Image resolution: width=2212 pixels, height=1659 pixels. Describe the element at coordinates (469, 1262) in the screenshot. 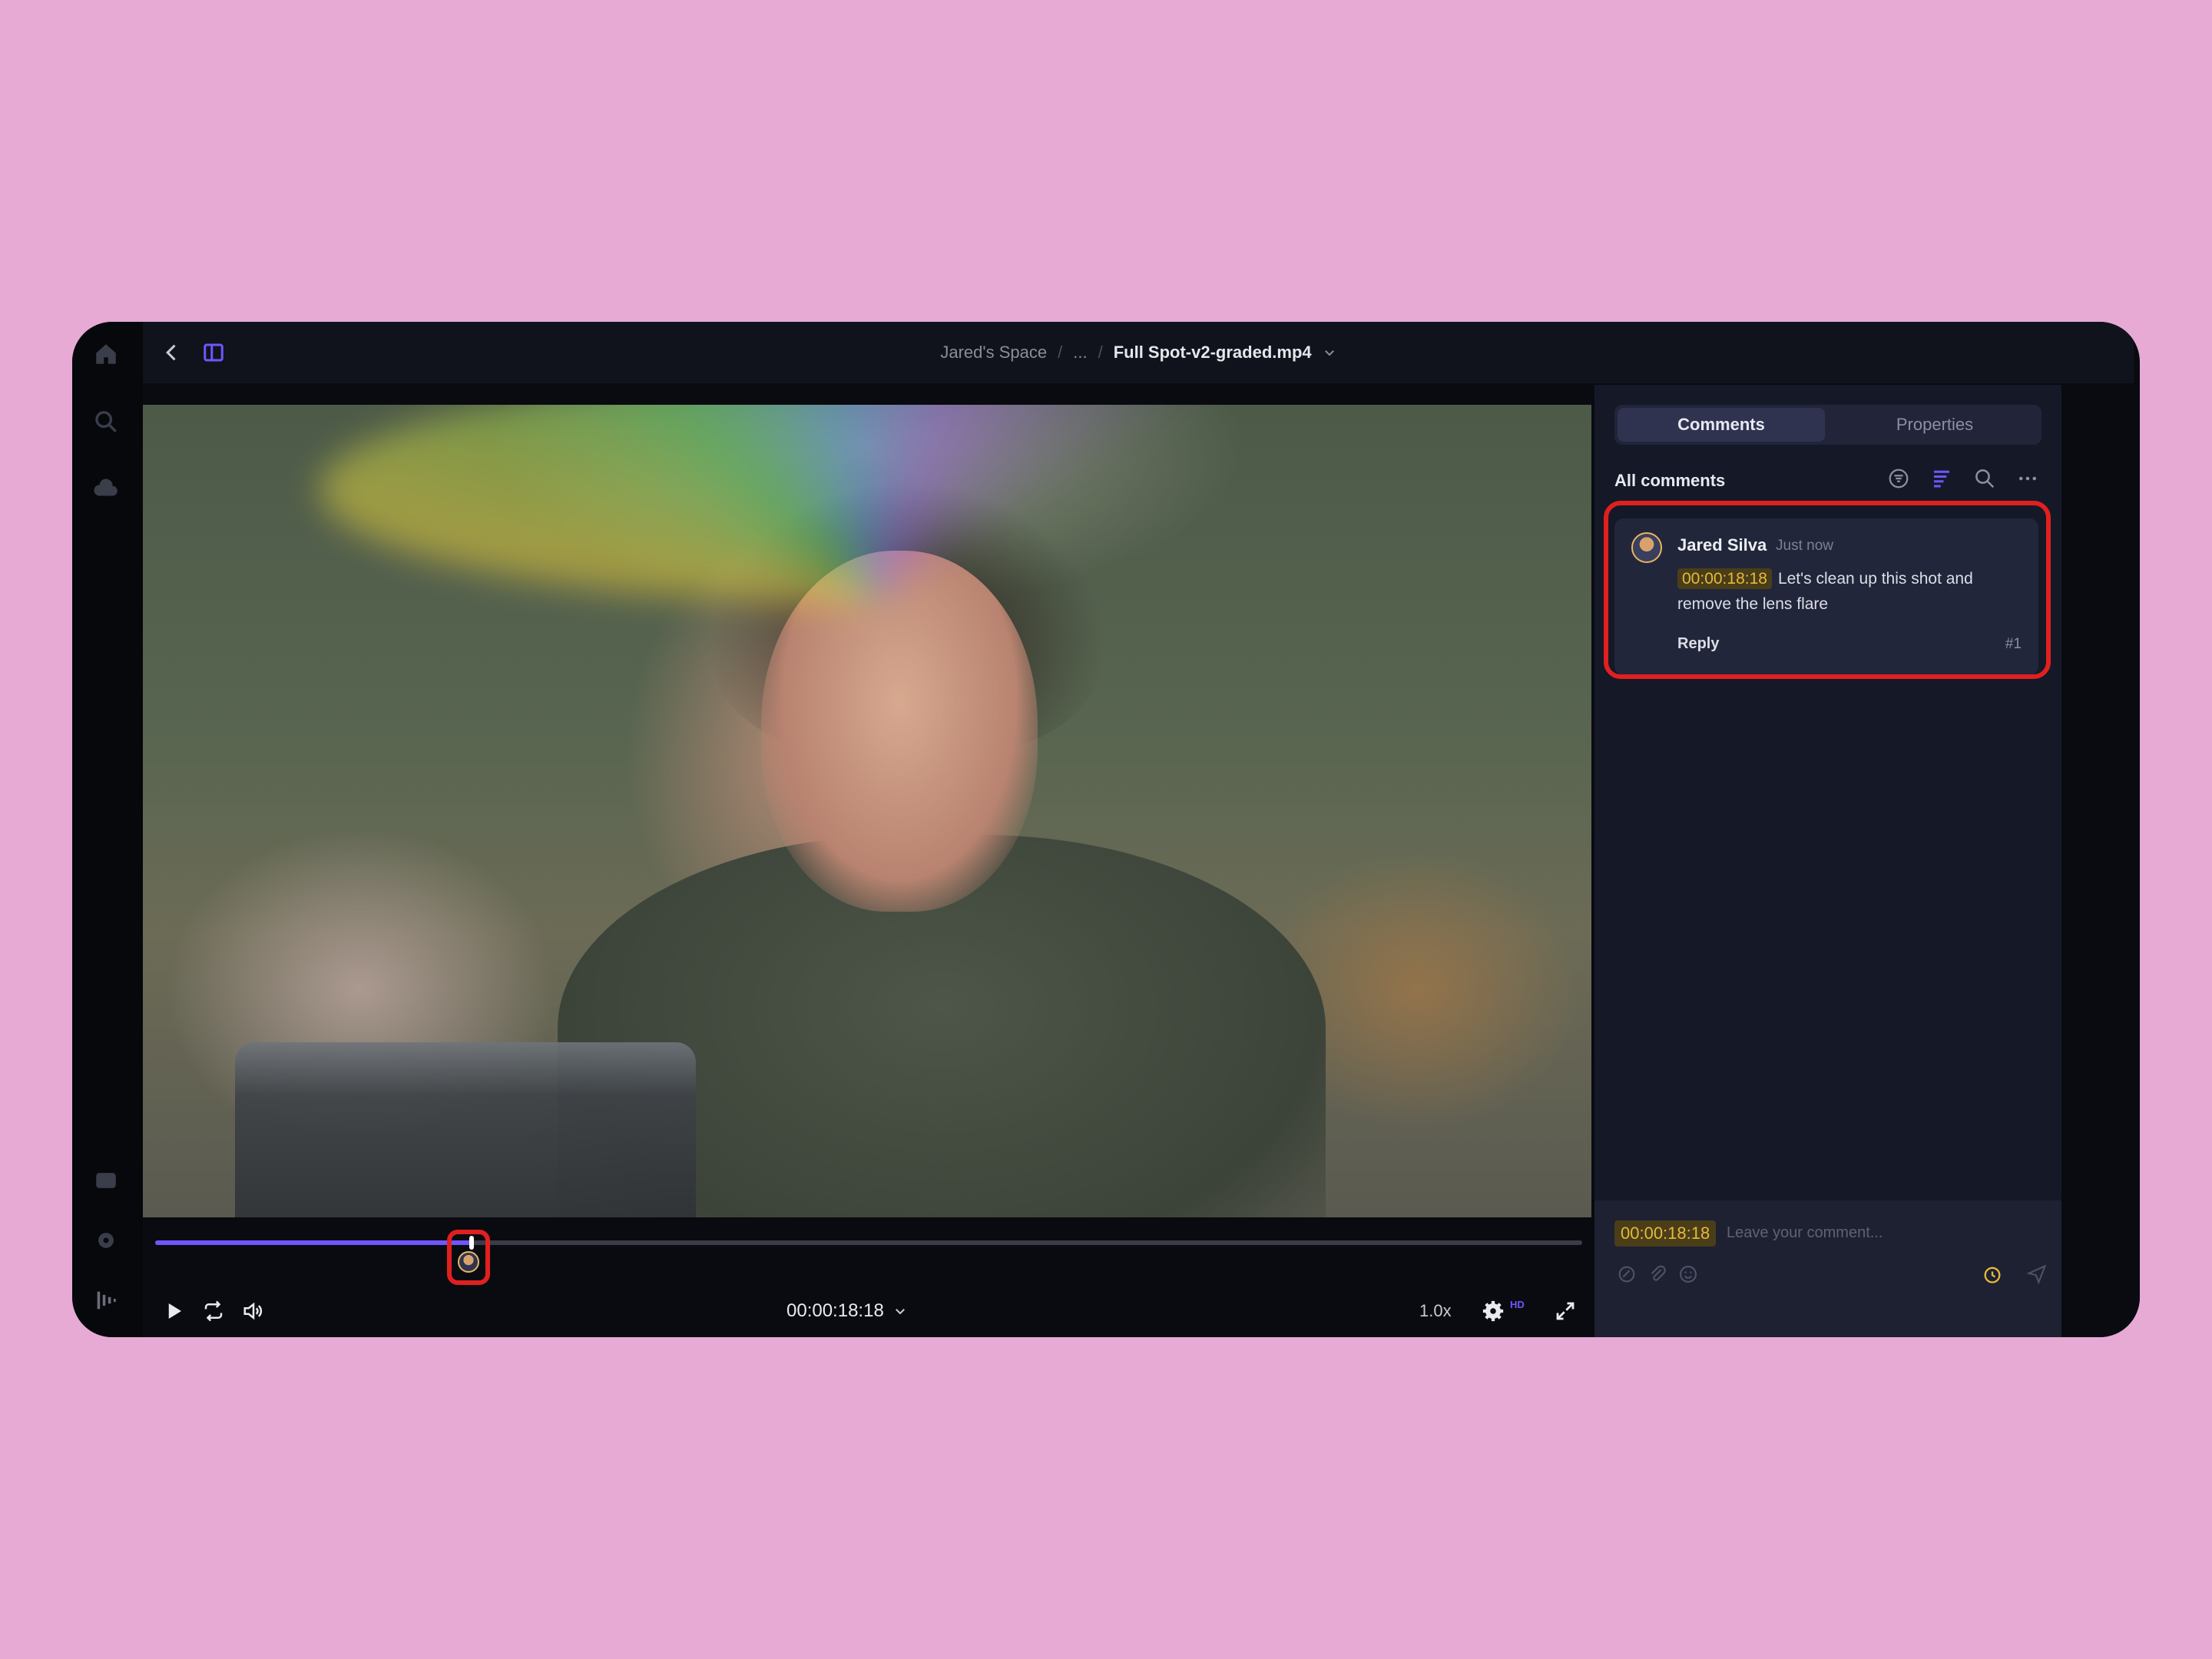

I see `comment-marker-avatar` at that location.